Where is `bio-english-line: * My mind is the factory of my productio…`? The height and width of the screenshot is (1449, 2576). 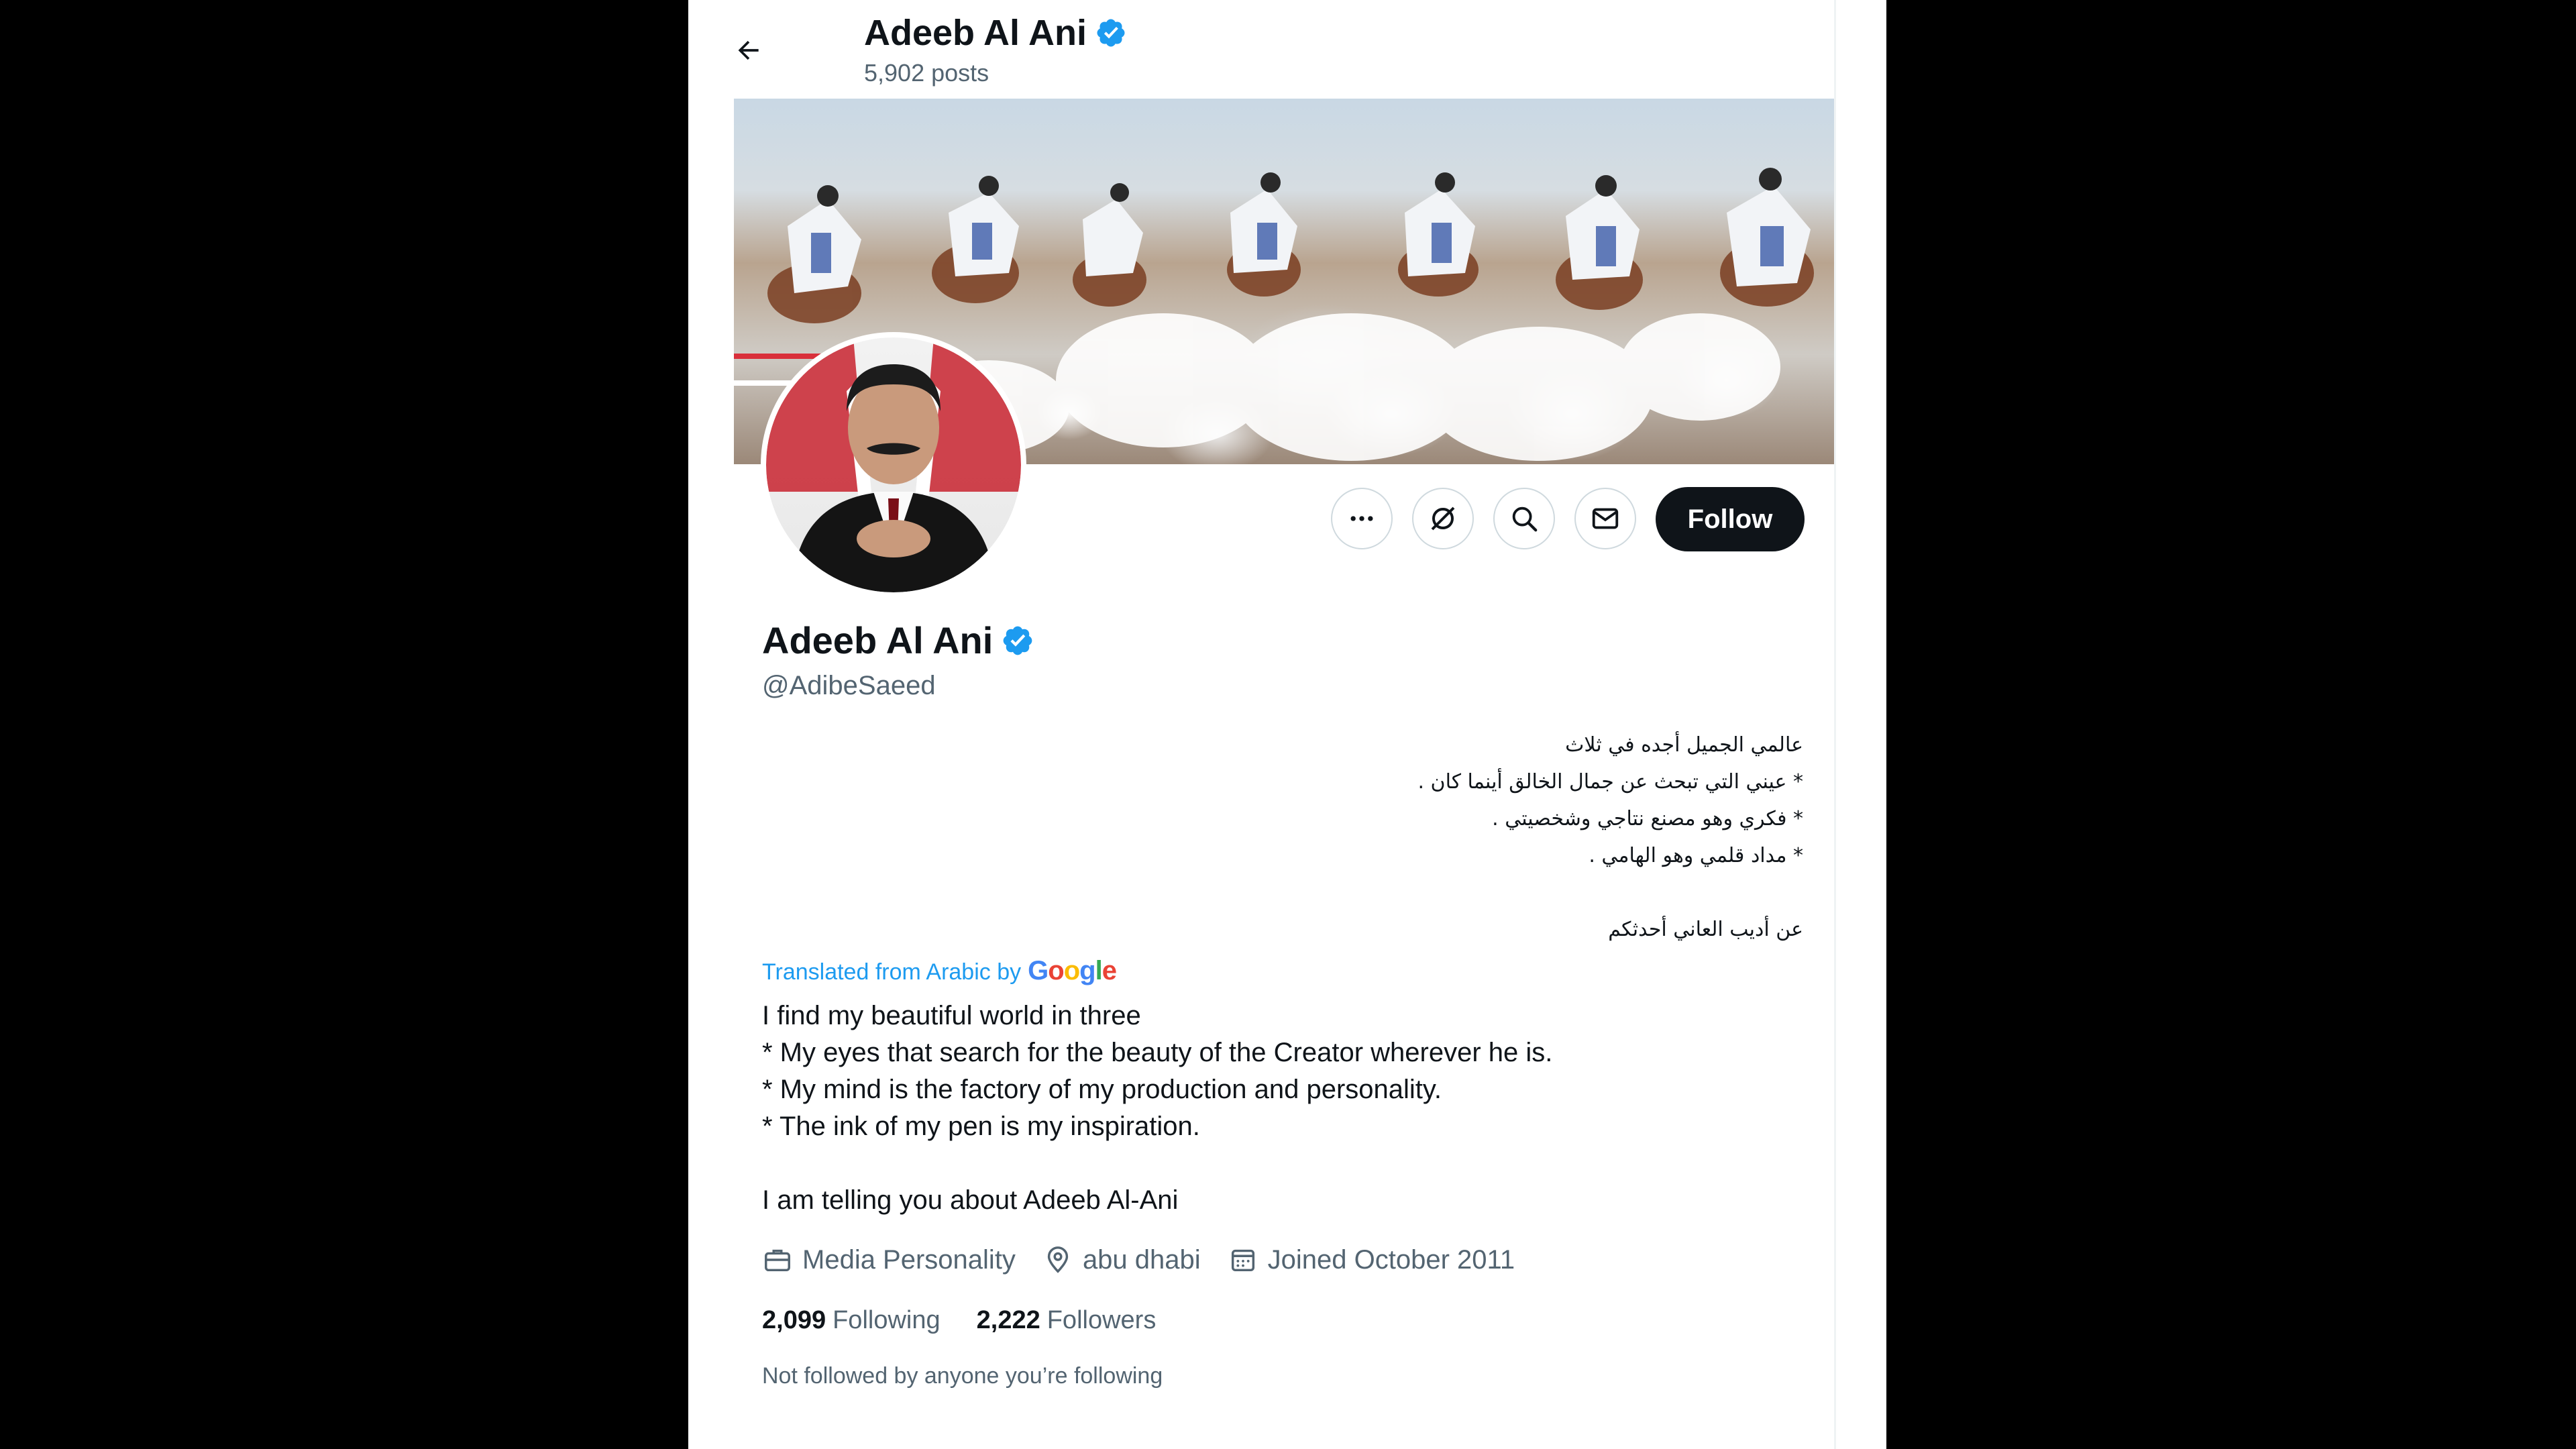
bio-english-line: * My mind is the factory of my productio… is located at coordinates (1102, 1089).